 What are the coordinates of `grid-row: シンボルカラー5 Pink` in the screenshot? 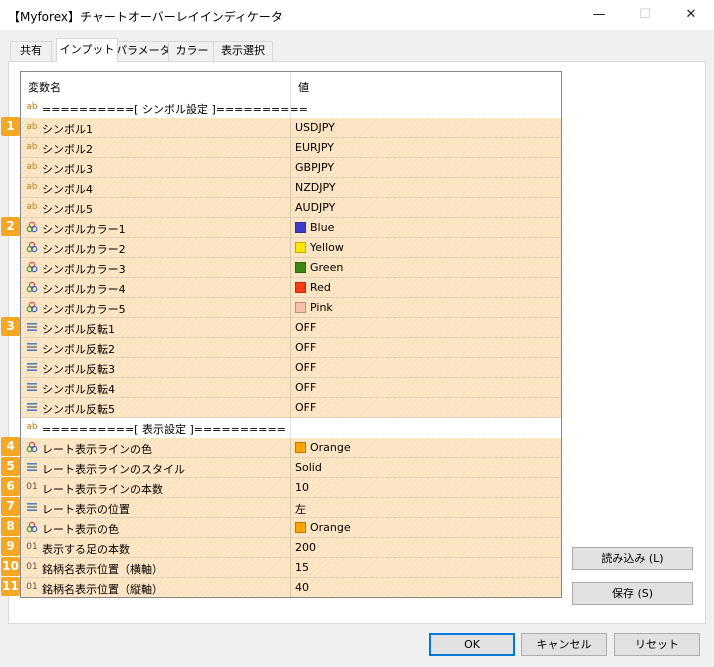 It's located at (291, 308).